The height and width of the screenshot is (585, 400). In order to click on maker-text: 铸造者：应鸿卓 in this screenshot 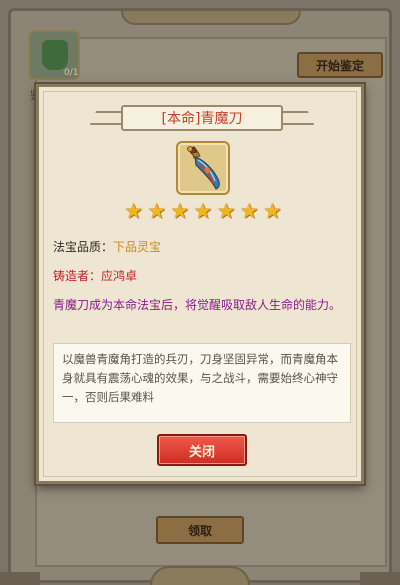, I will do `click(95, 276)`.